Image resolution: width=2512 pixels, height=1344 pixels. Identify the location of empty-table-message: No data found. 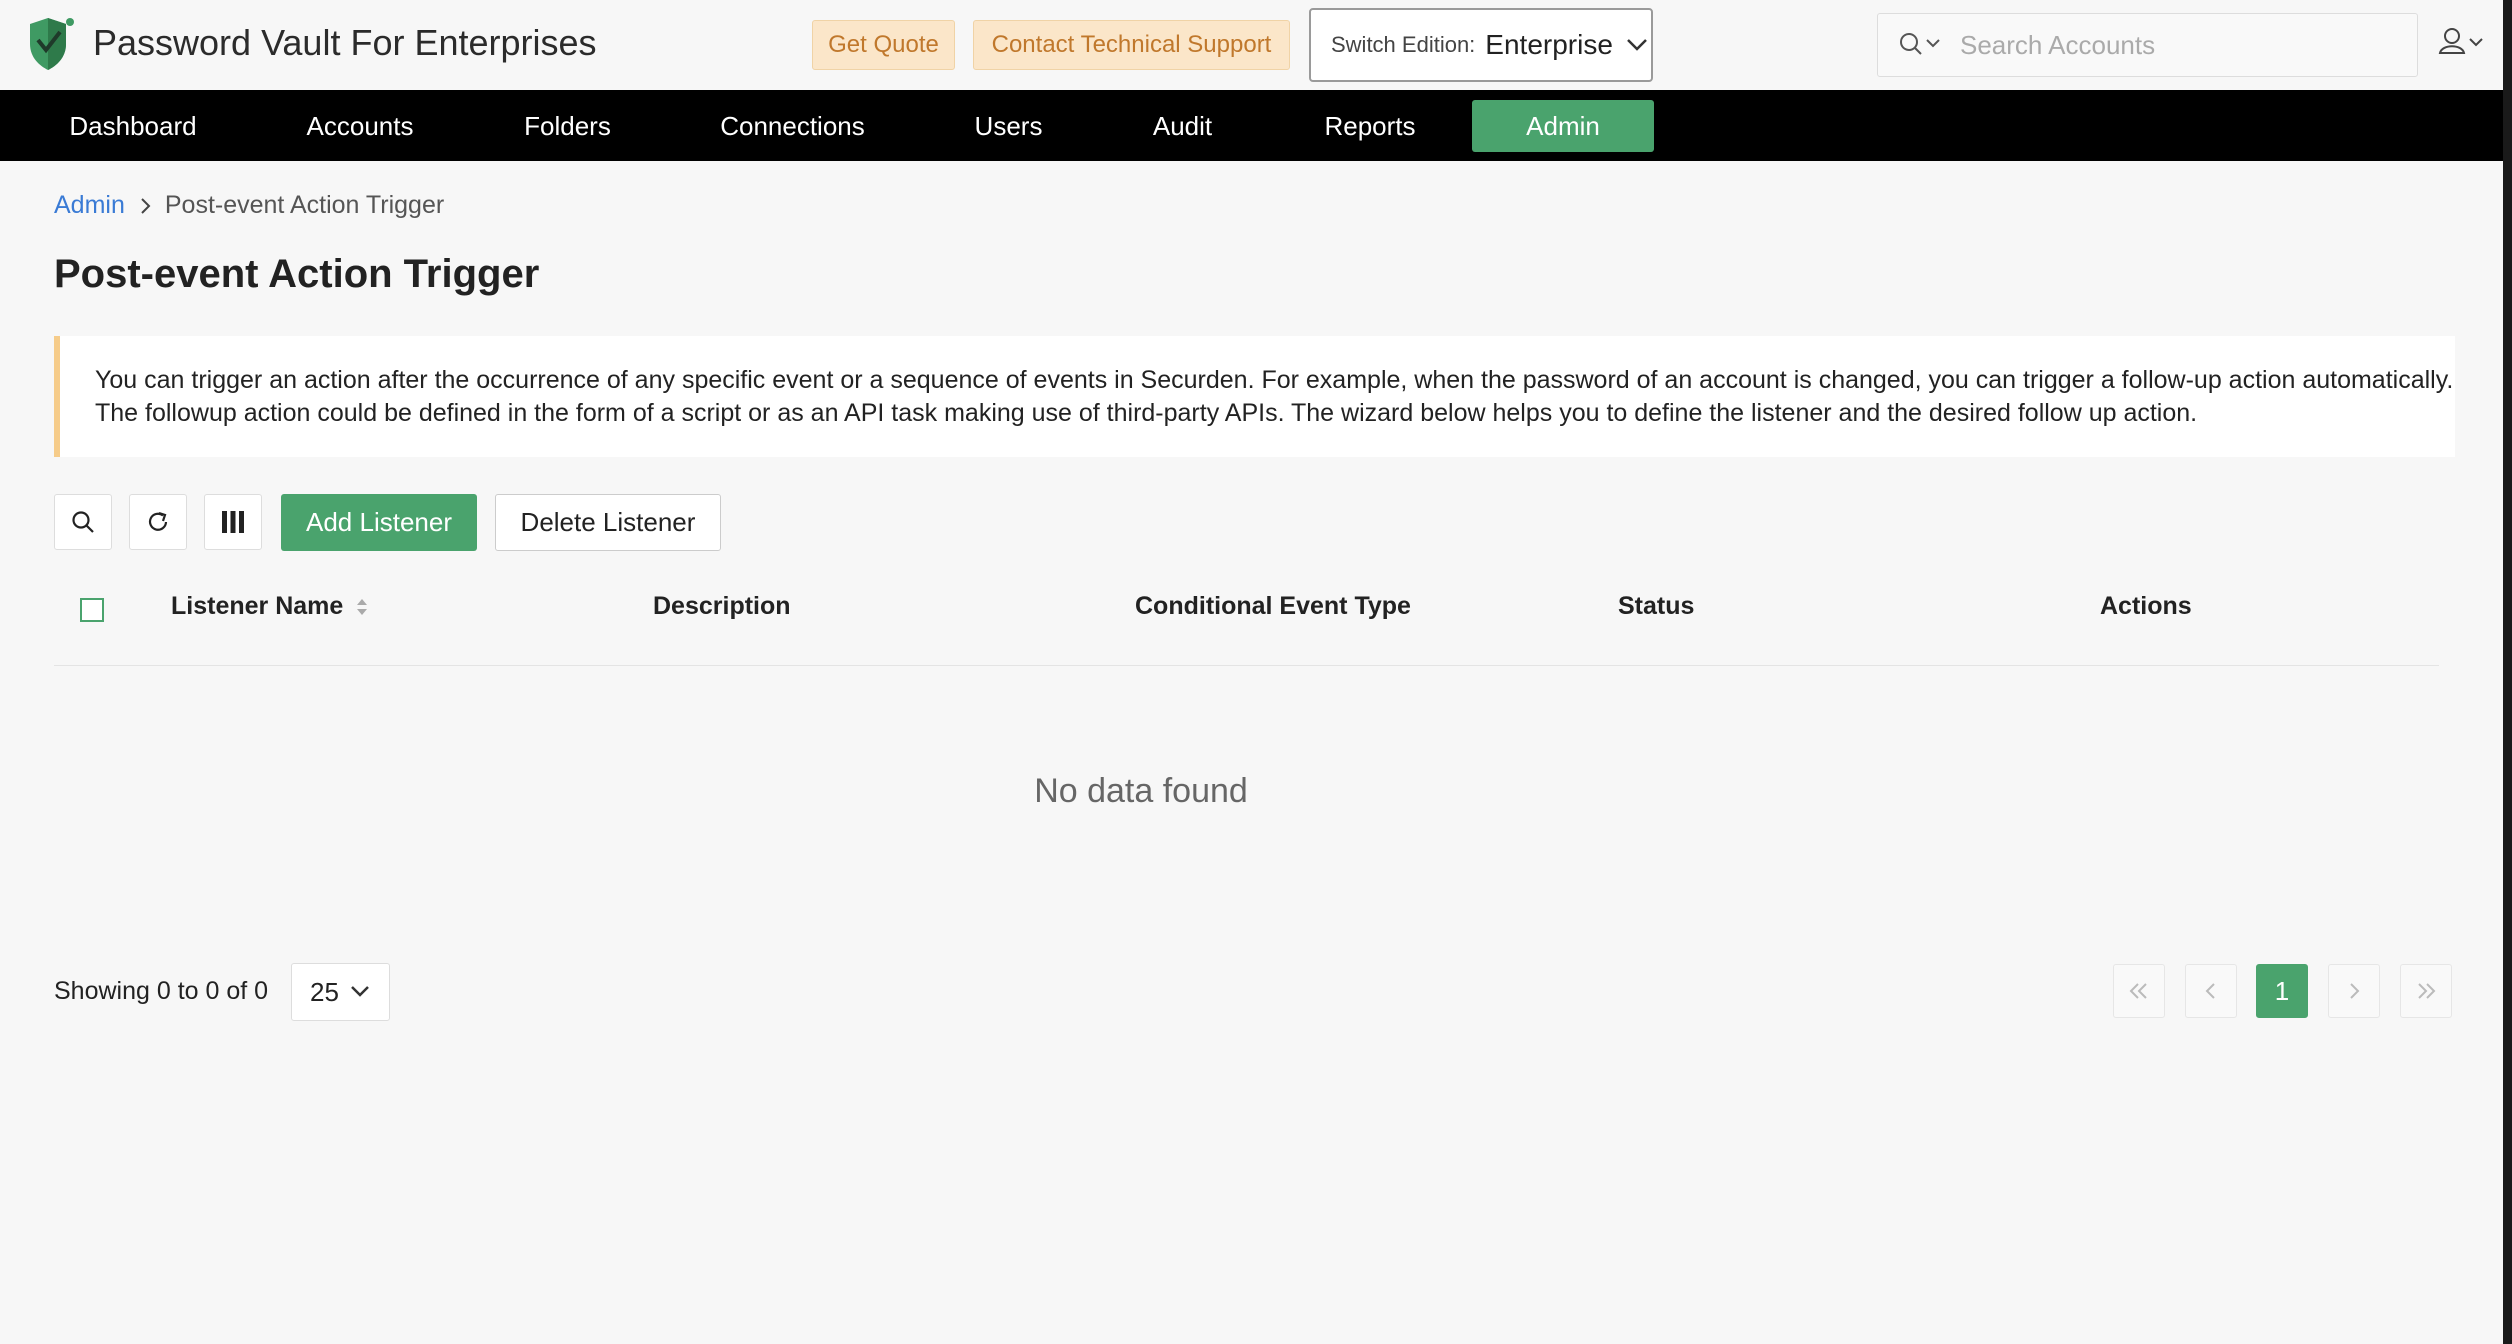
(1141, 791).